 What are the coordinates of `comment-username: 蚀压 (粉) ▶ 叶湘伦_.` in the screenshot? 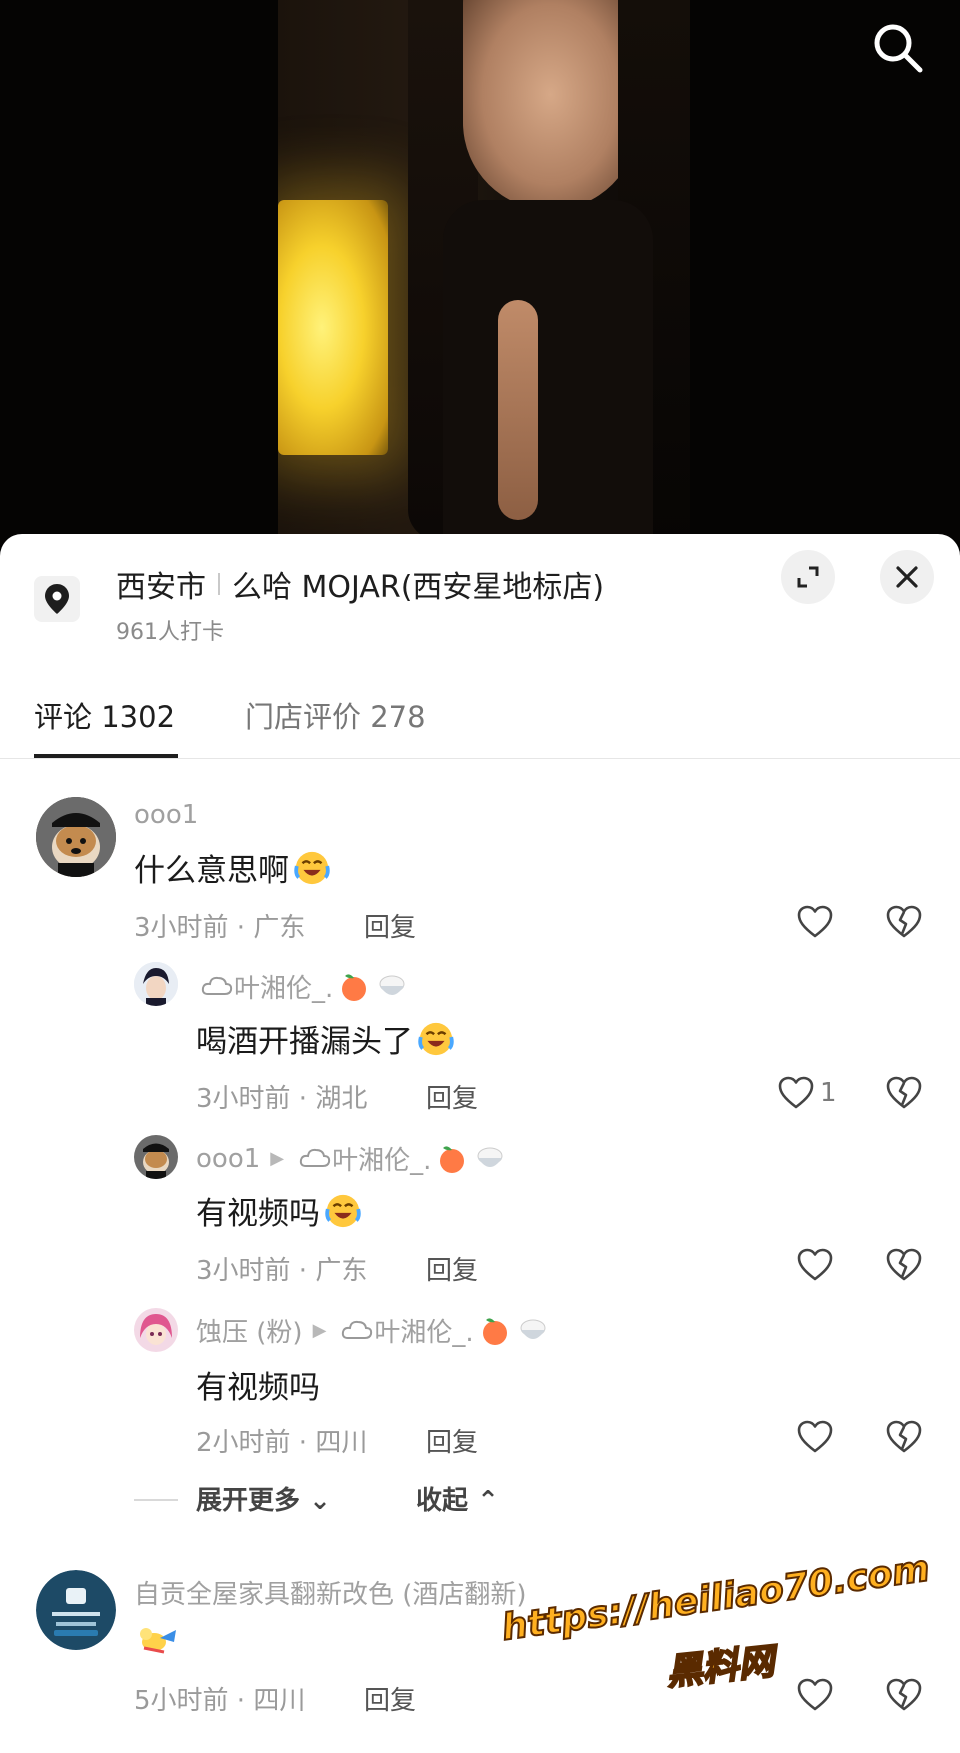 It's located at (373, 1330).